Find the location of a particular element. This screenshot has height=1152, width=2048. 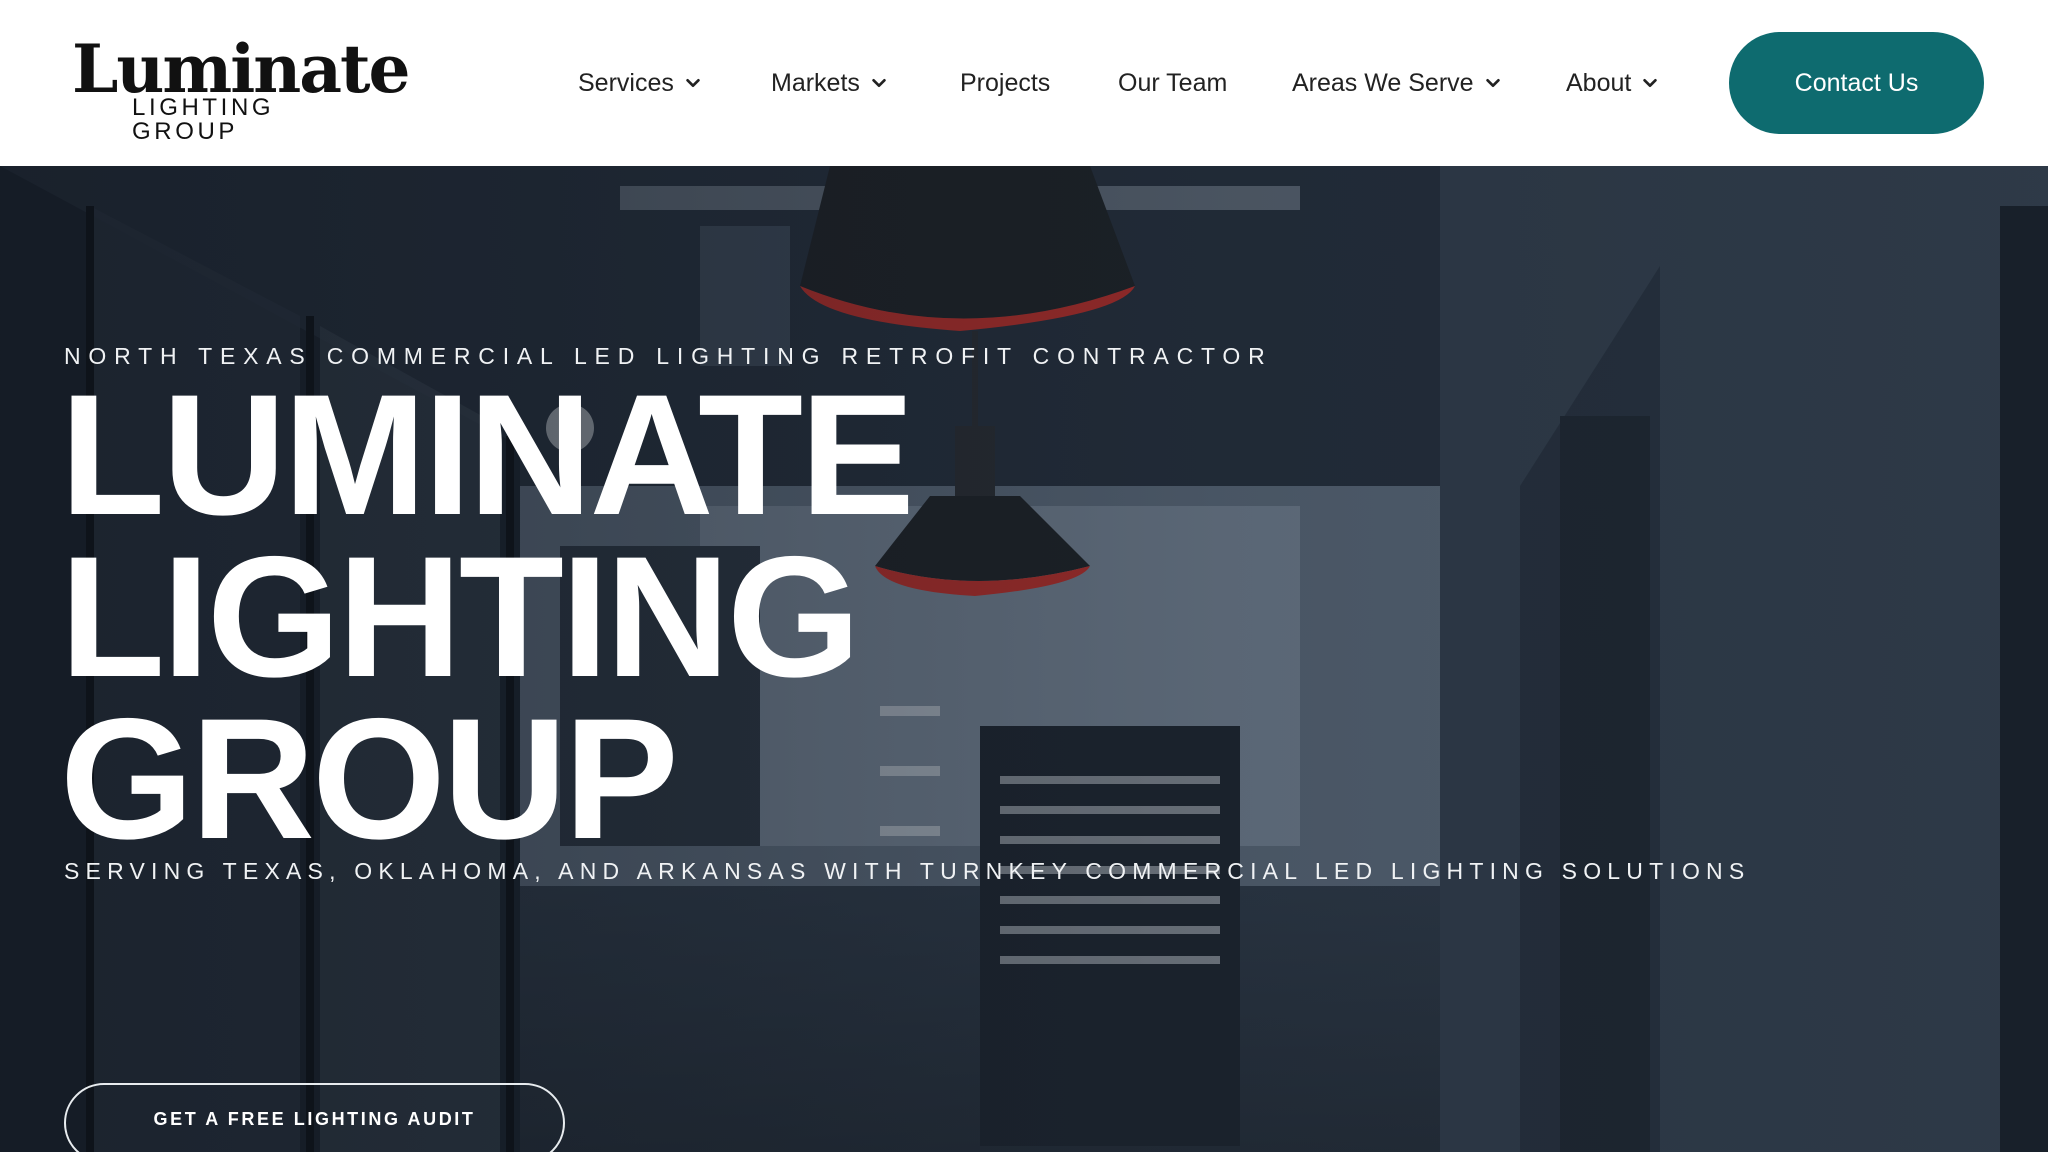

brand-logo: Luminate LIGHTING GROUP is located at coordinates (241, 90).